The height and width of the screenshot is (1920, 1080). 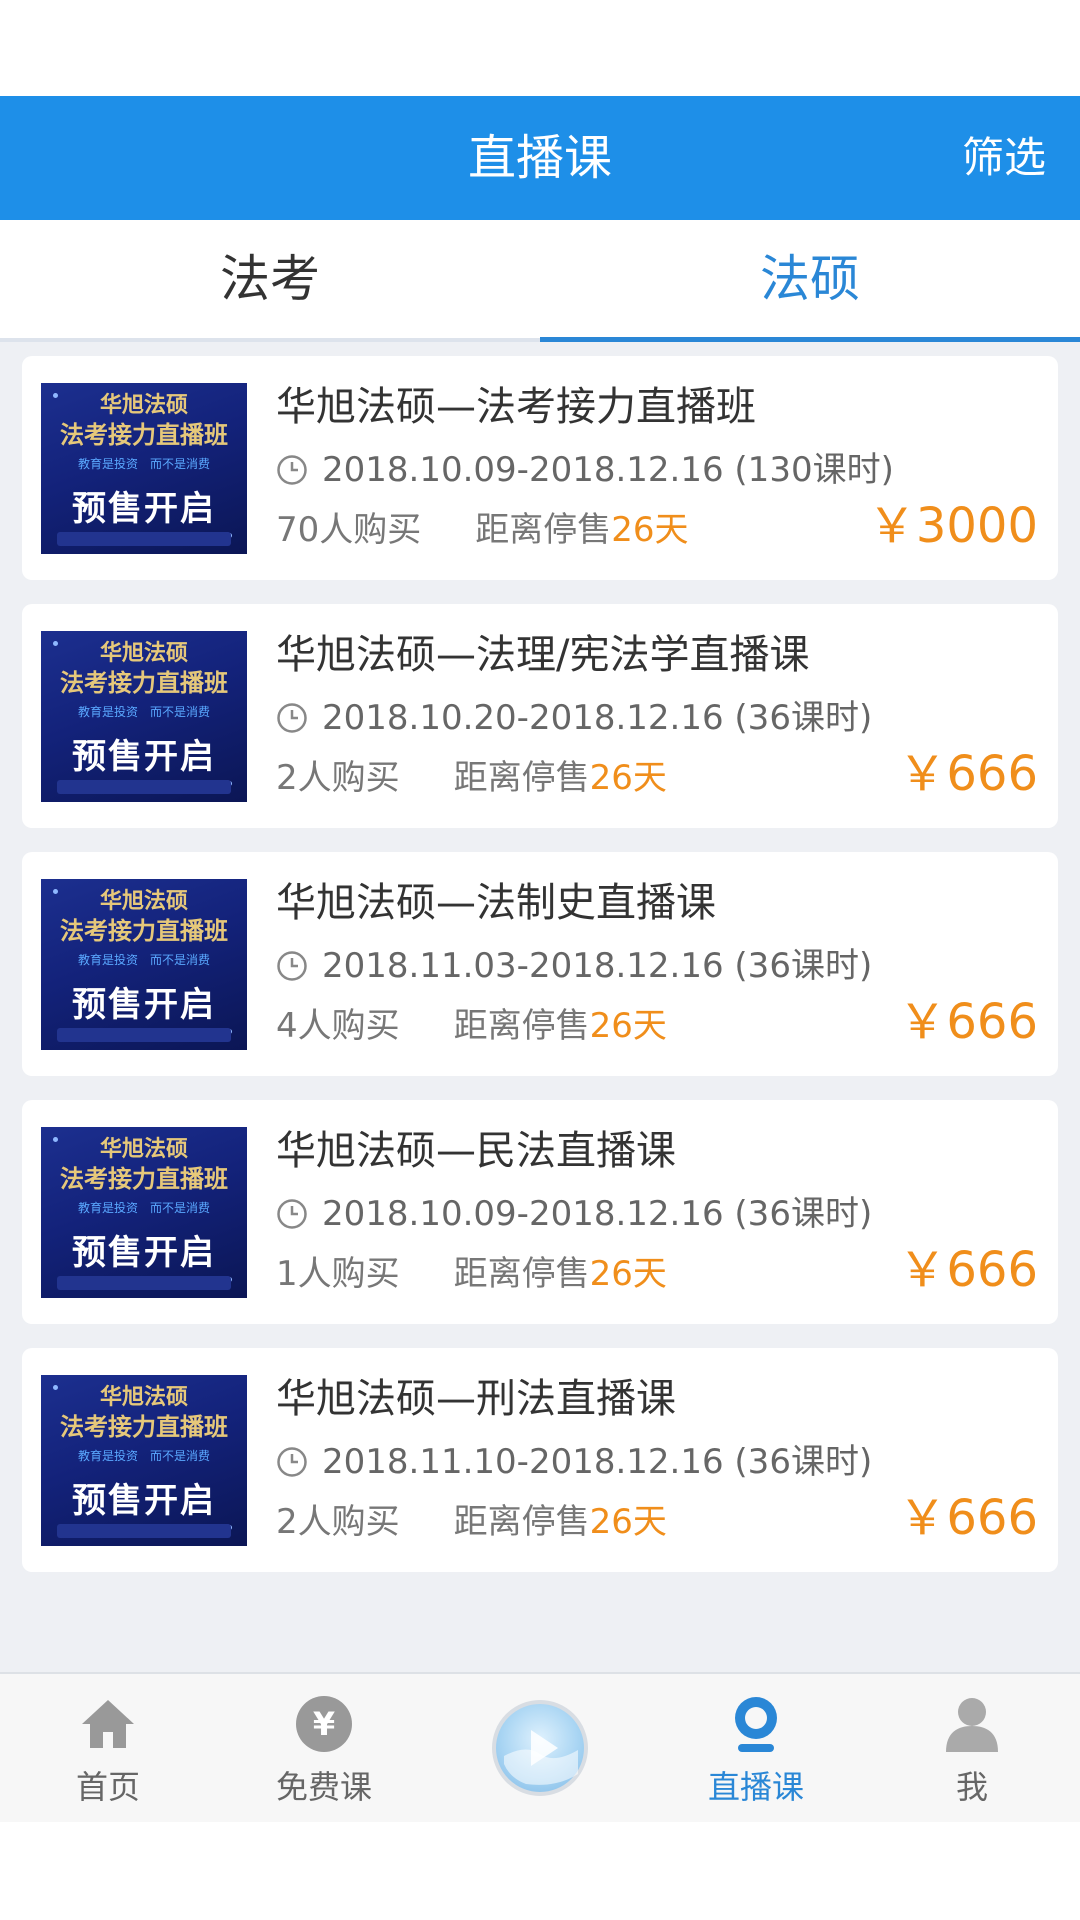 I want to click on top-bar: 直播课 筛选, so click(x=540, y=158).